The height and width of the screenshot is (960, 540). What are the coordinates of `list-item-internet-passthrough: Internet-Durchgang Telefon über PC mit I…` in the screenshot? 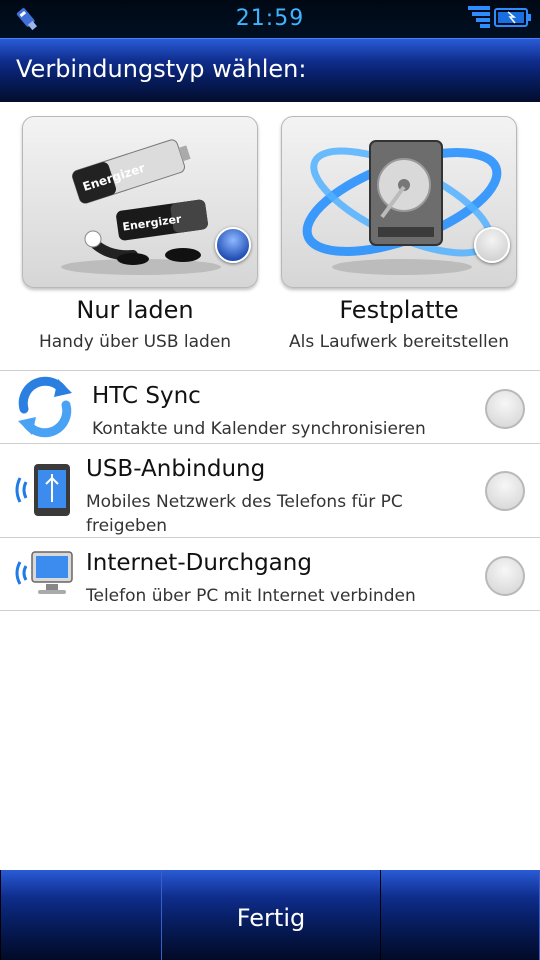 It's located at (270, 574).